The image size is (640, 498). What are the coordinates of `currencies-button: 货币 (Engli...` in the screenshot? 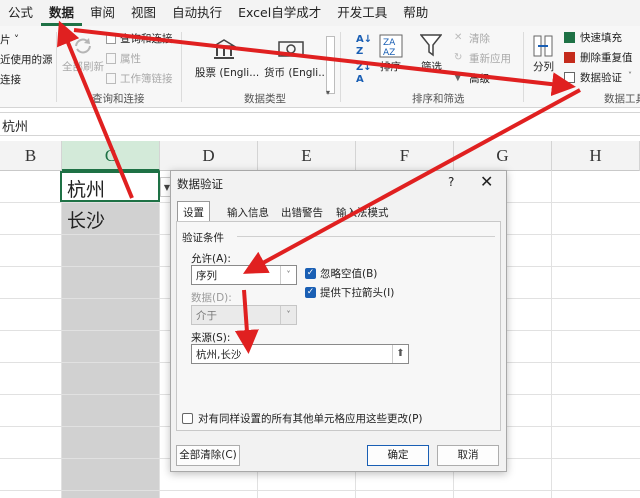 It's located at (296, 72).